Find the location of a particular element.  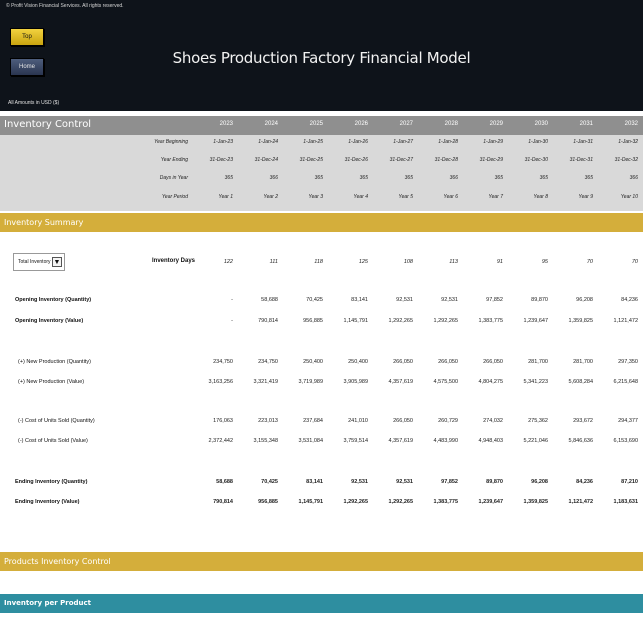

inventory-days-cell: 95 is located at coordinates (544, 262).